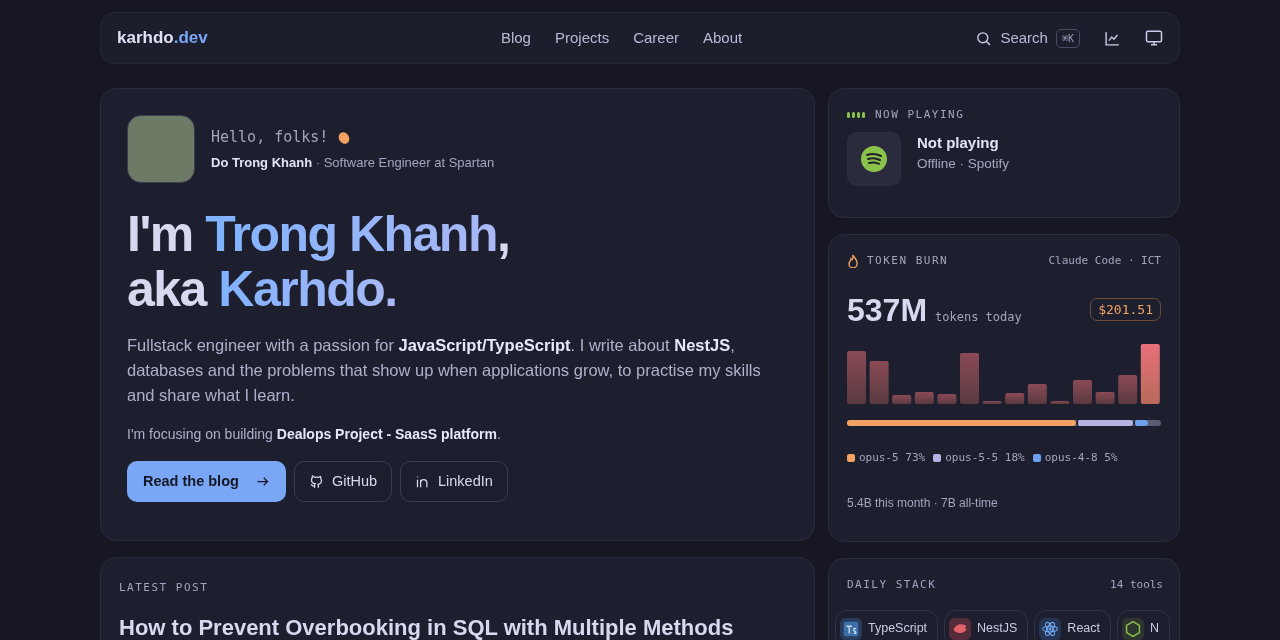 The image size is (1280, 640). What do you see at coordinates (262, 162) in the screenshot?
I see `author-name: Do Trong Khanh` at bounding box center [262, 162].